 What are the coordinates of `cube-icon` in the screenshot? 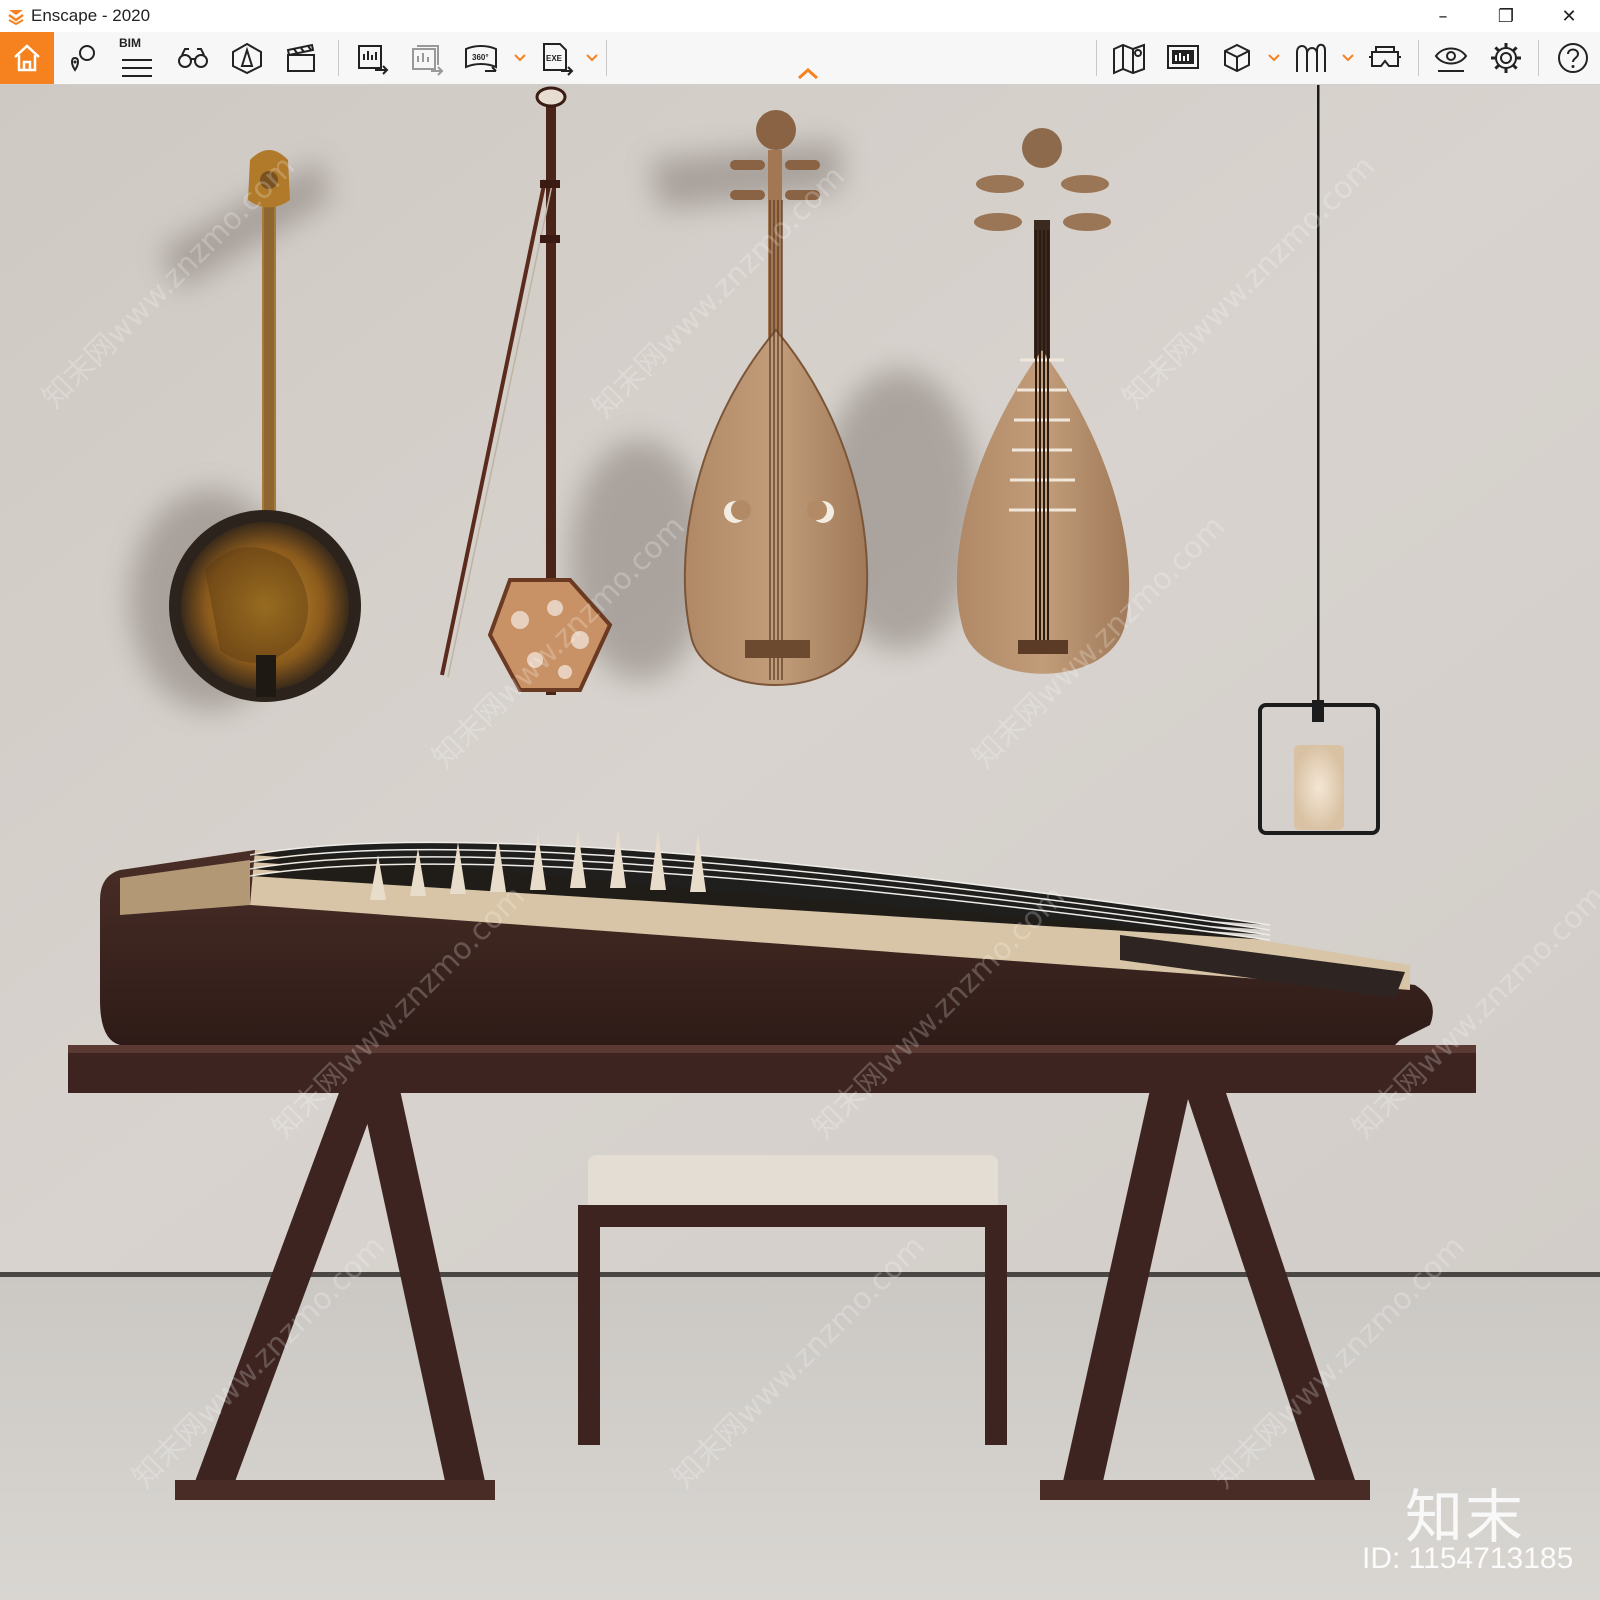 It's located at (1237, 58).